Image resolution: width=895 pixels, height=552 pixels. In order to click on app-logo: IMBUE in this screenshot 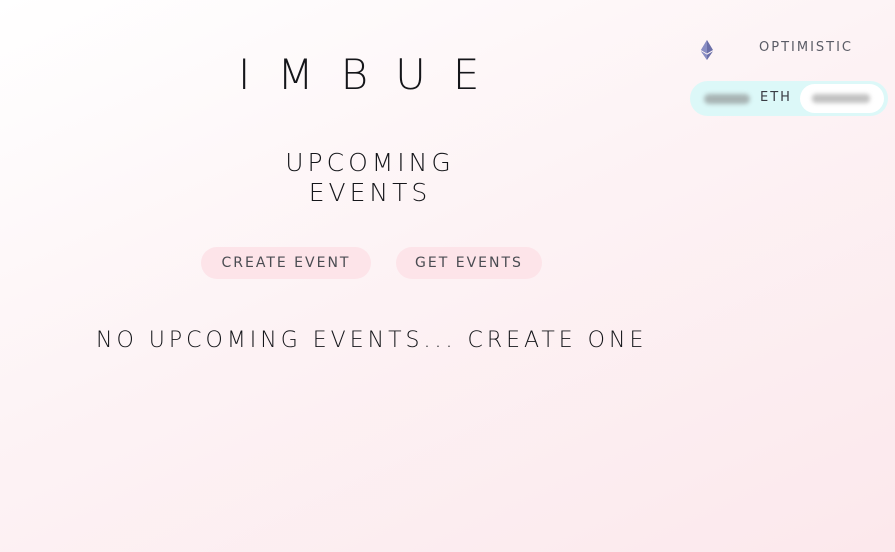, I will do `click(378, 75)`.